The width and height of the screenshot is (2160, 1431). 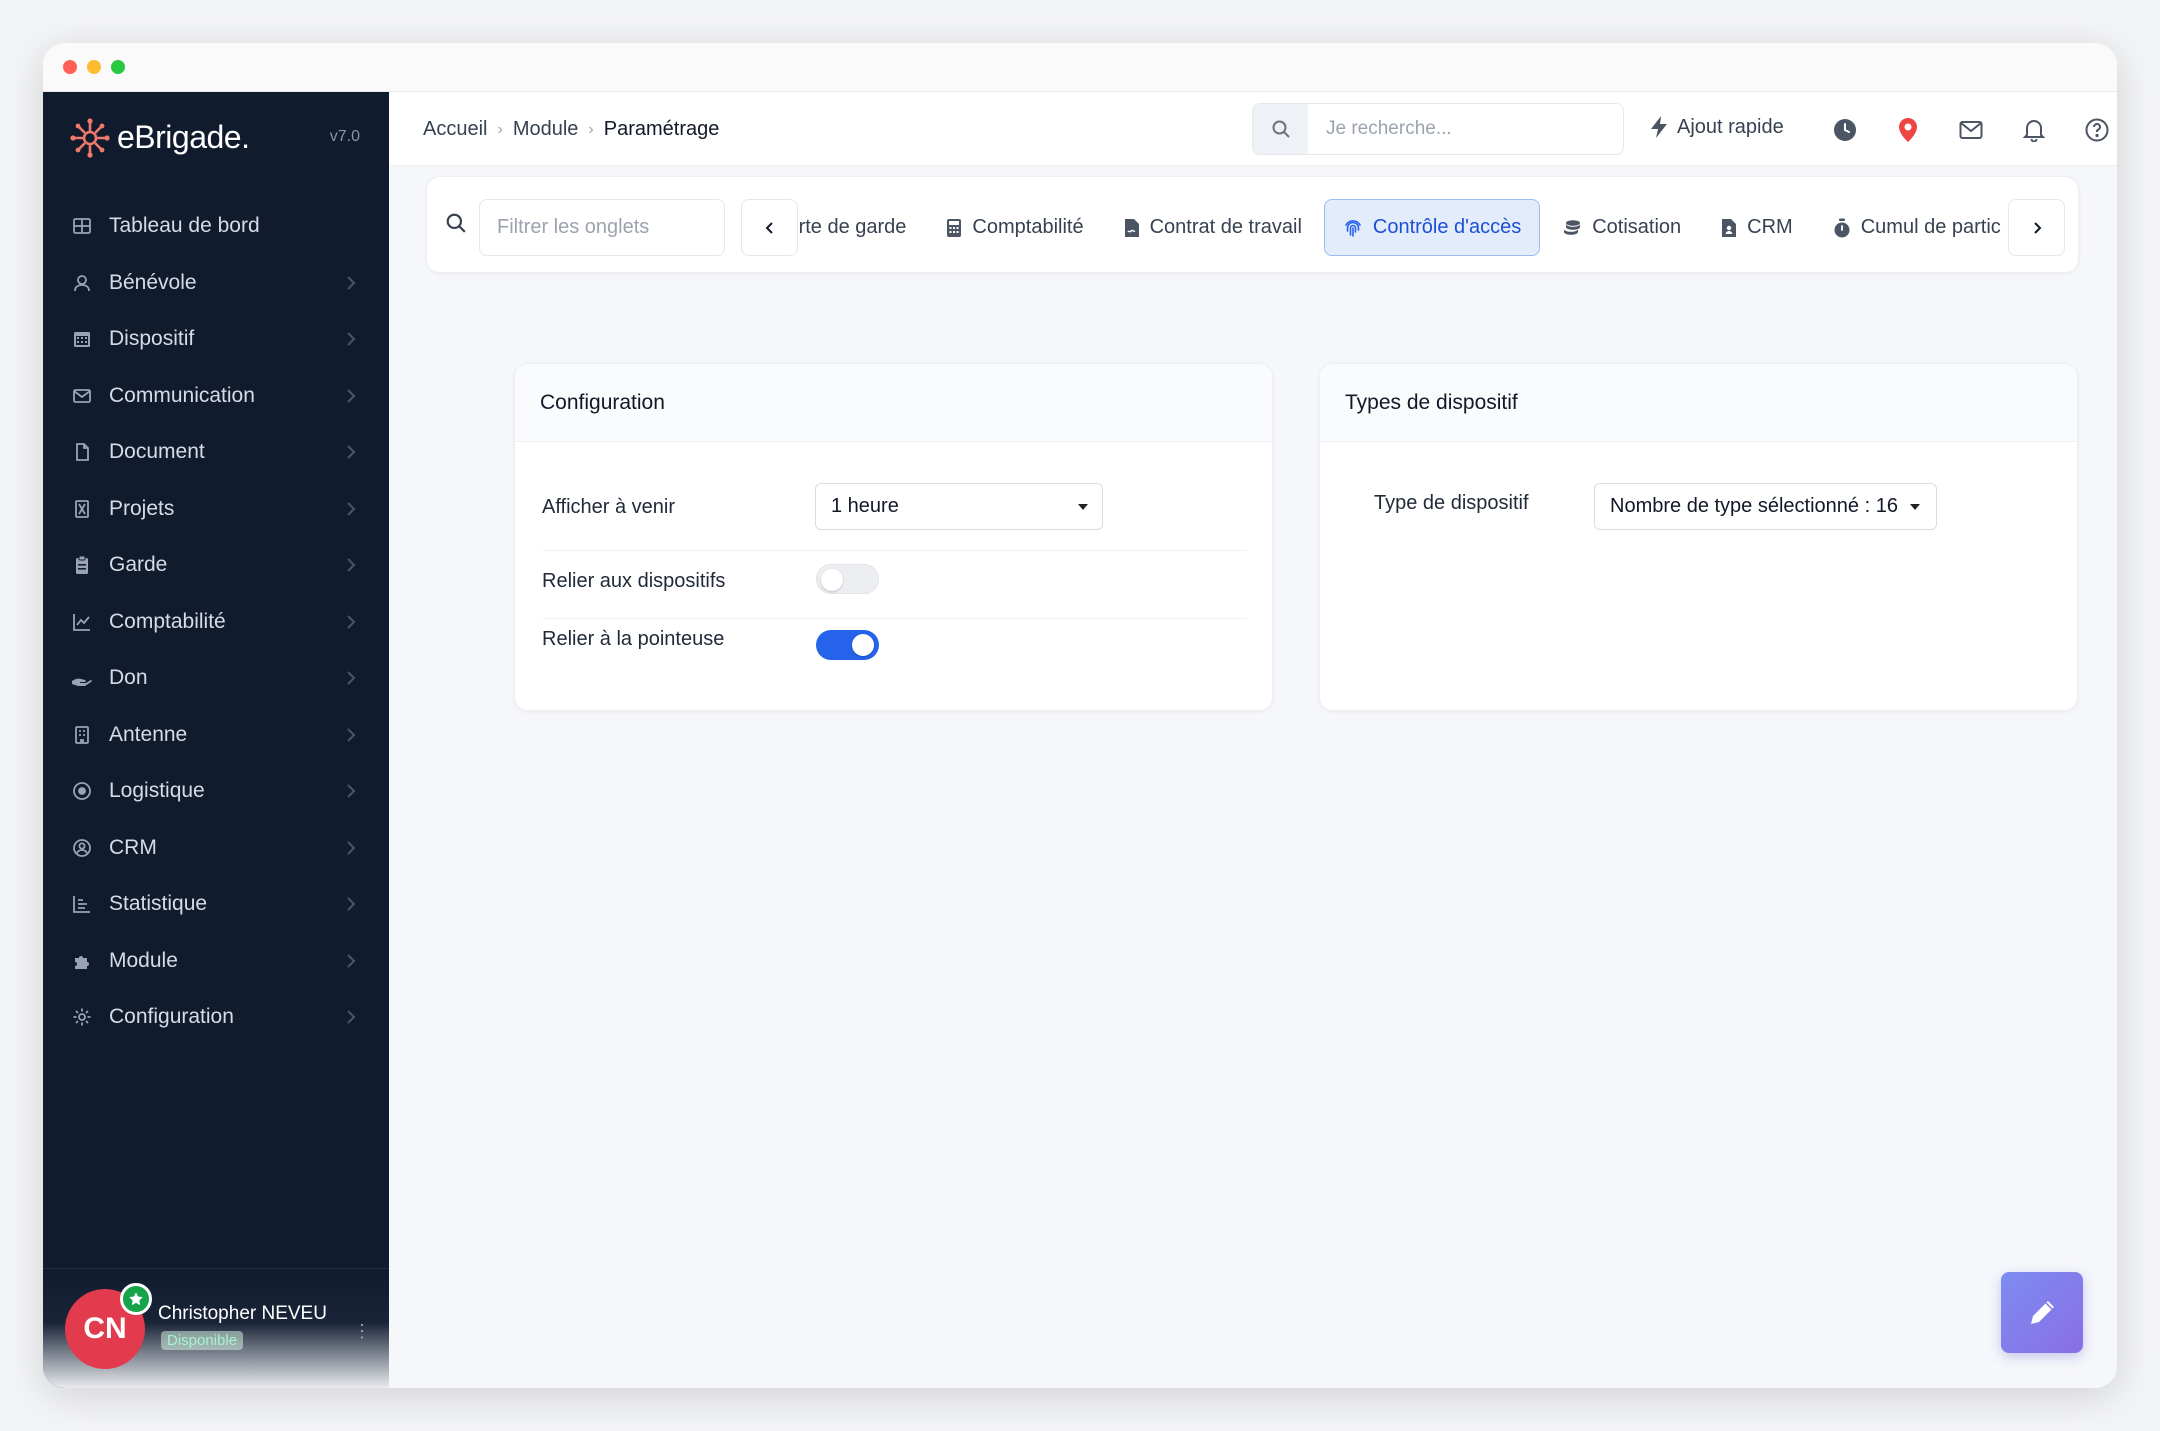 I want to click on bolt-icon, so click(x=1659, y=127).